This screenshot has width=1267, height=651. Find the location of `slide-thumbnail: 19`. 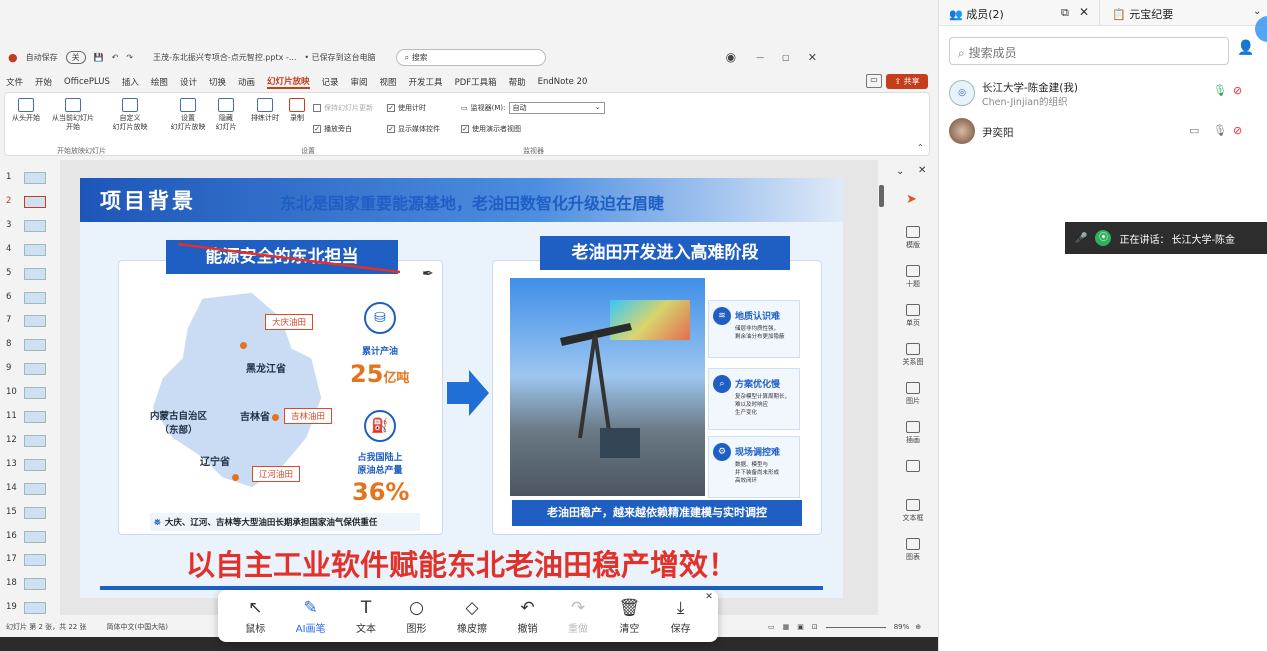

slide-thumbnail: 19 is located at coordinates (29, 608).